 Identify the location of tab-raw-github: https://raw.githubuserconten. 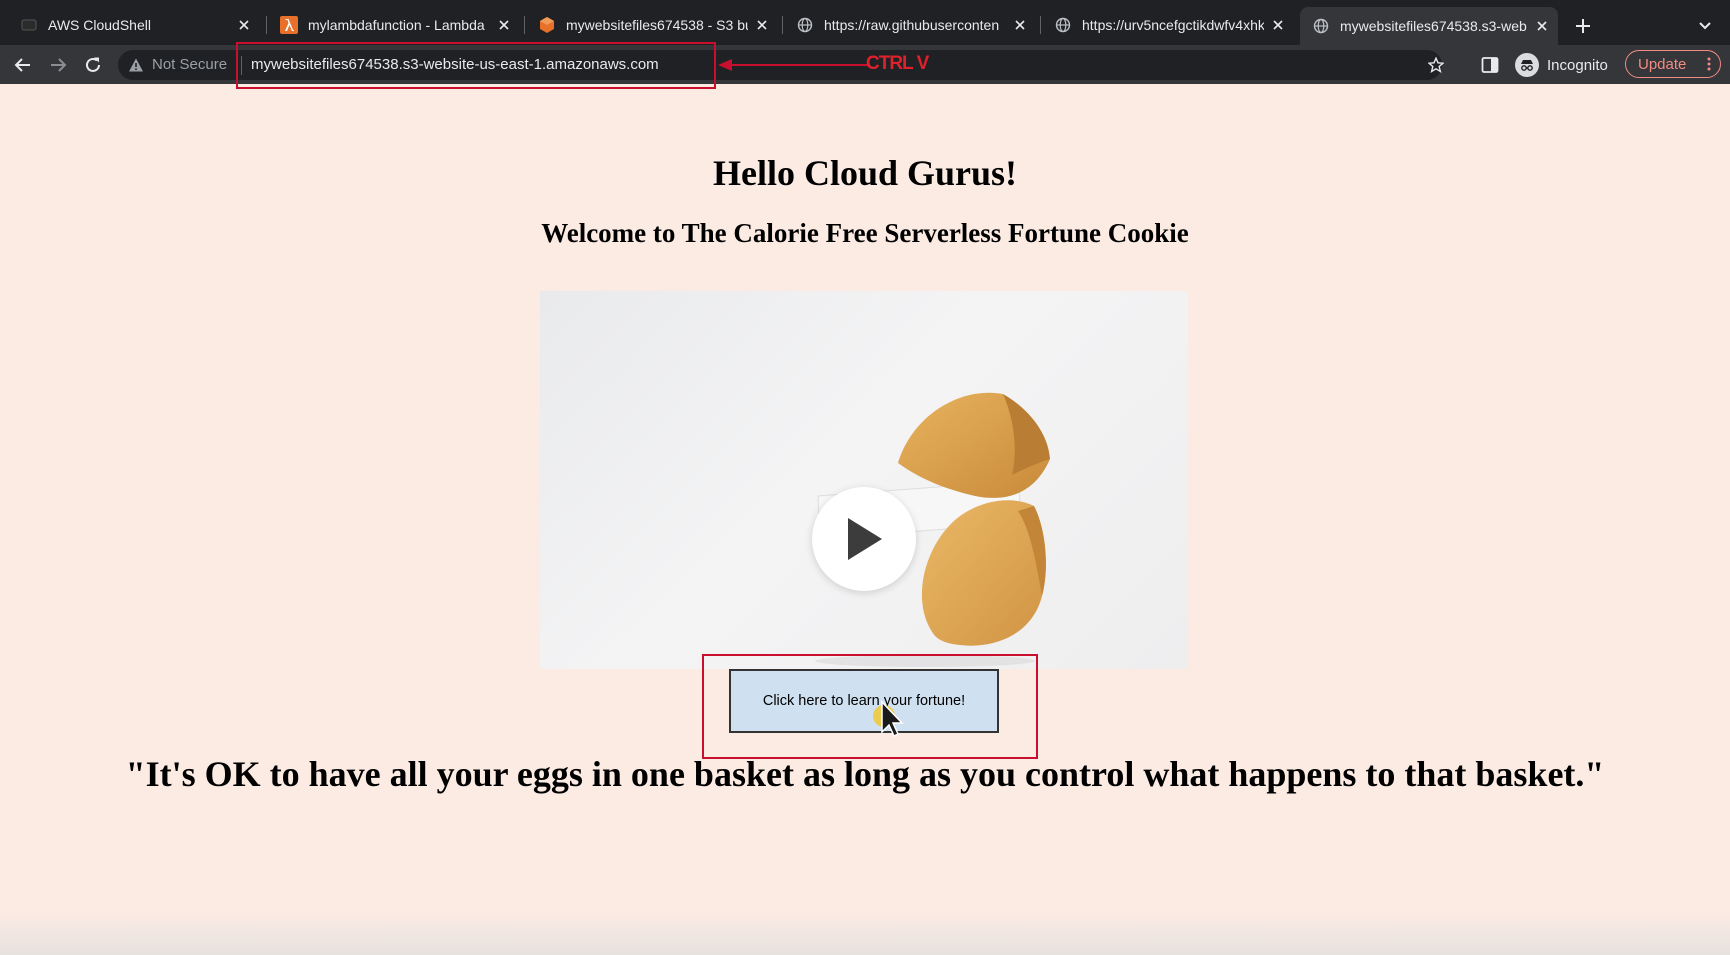
(910, 25).